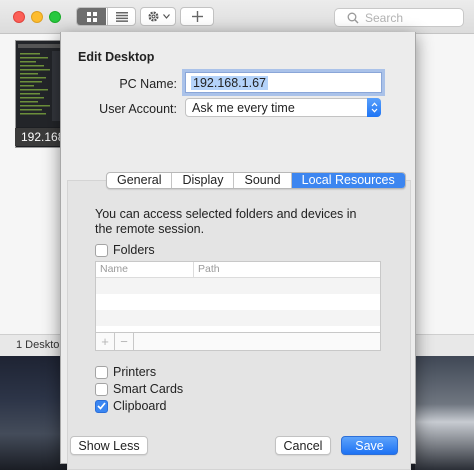  I want to click on user-account-value: Ask me every time, so click(243, 107).